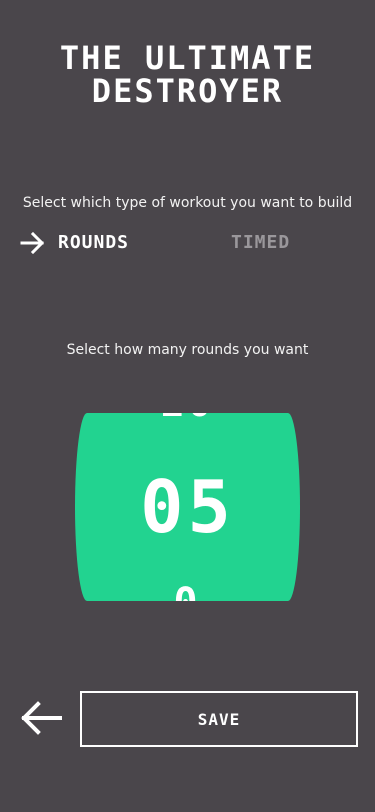  I want to click on rounds-option: ROUNDS, so click(93, 243).